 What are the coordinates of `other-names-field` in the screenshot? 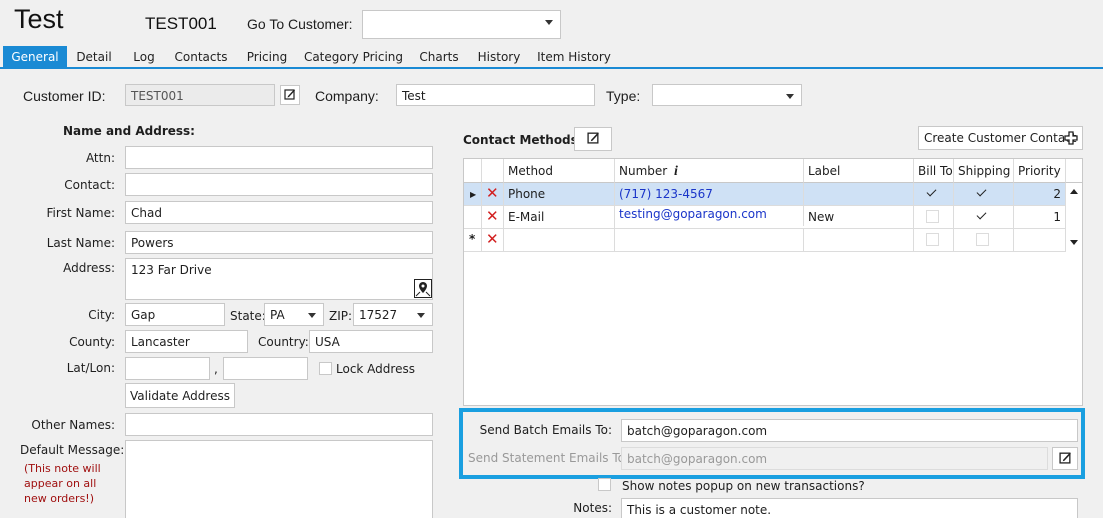 It's located at (279, 424).